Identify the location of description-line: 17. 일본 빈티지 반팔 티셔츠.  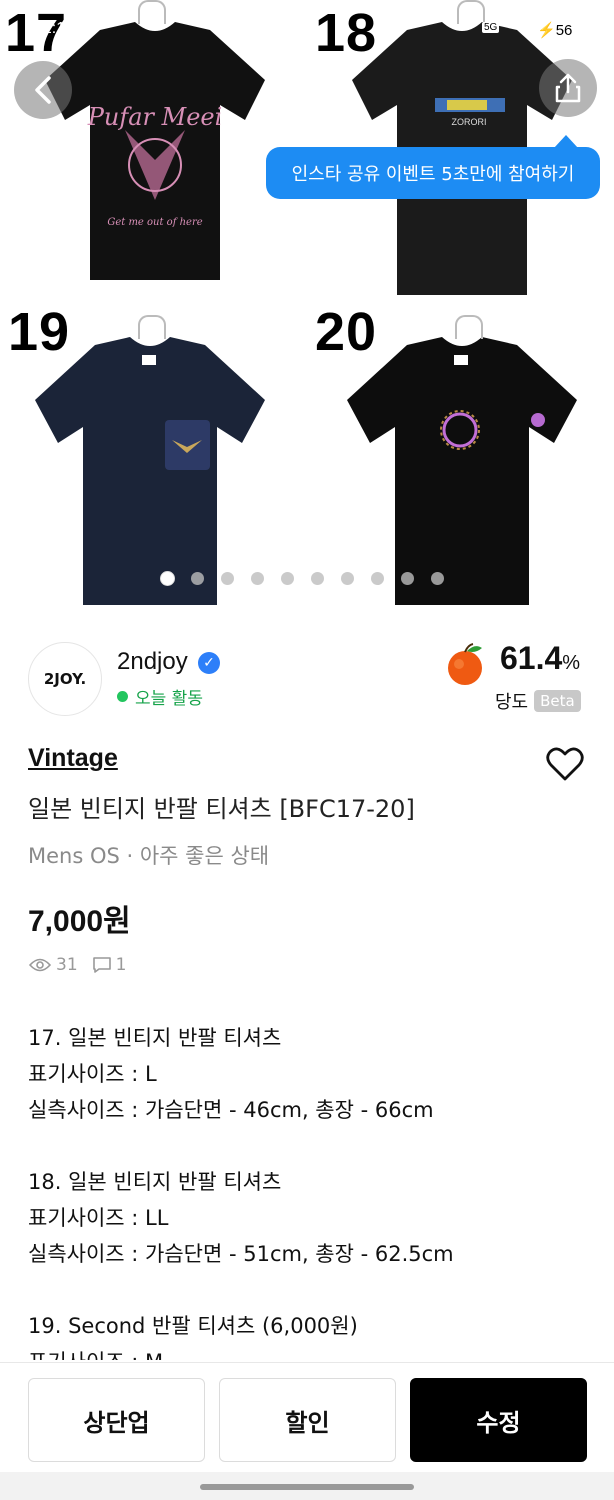
(155, 1038).